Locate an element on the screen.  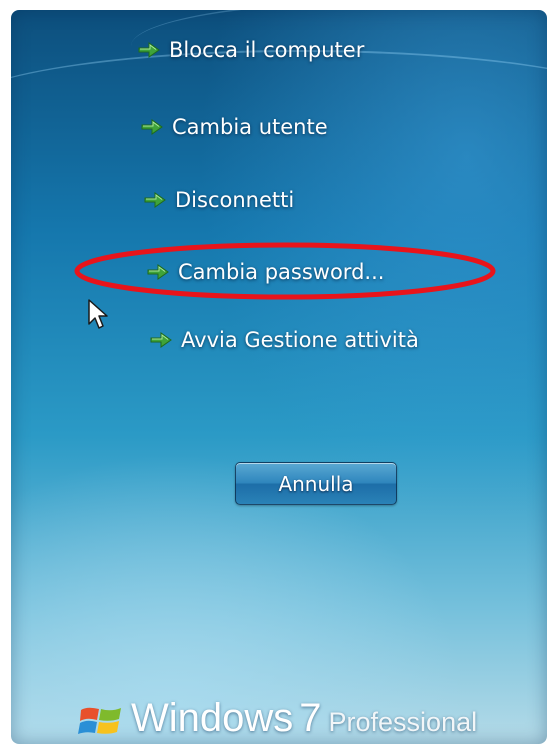
windows-version: 7 is located at coordinates (310, 718).